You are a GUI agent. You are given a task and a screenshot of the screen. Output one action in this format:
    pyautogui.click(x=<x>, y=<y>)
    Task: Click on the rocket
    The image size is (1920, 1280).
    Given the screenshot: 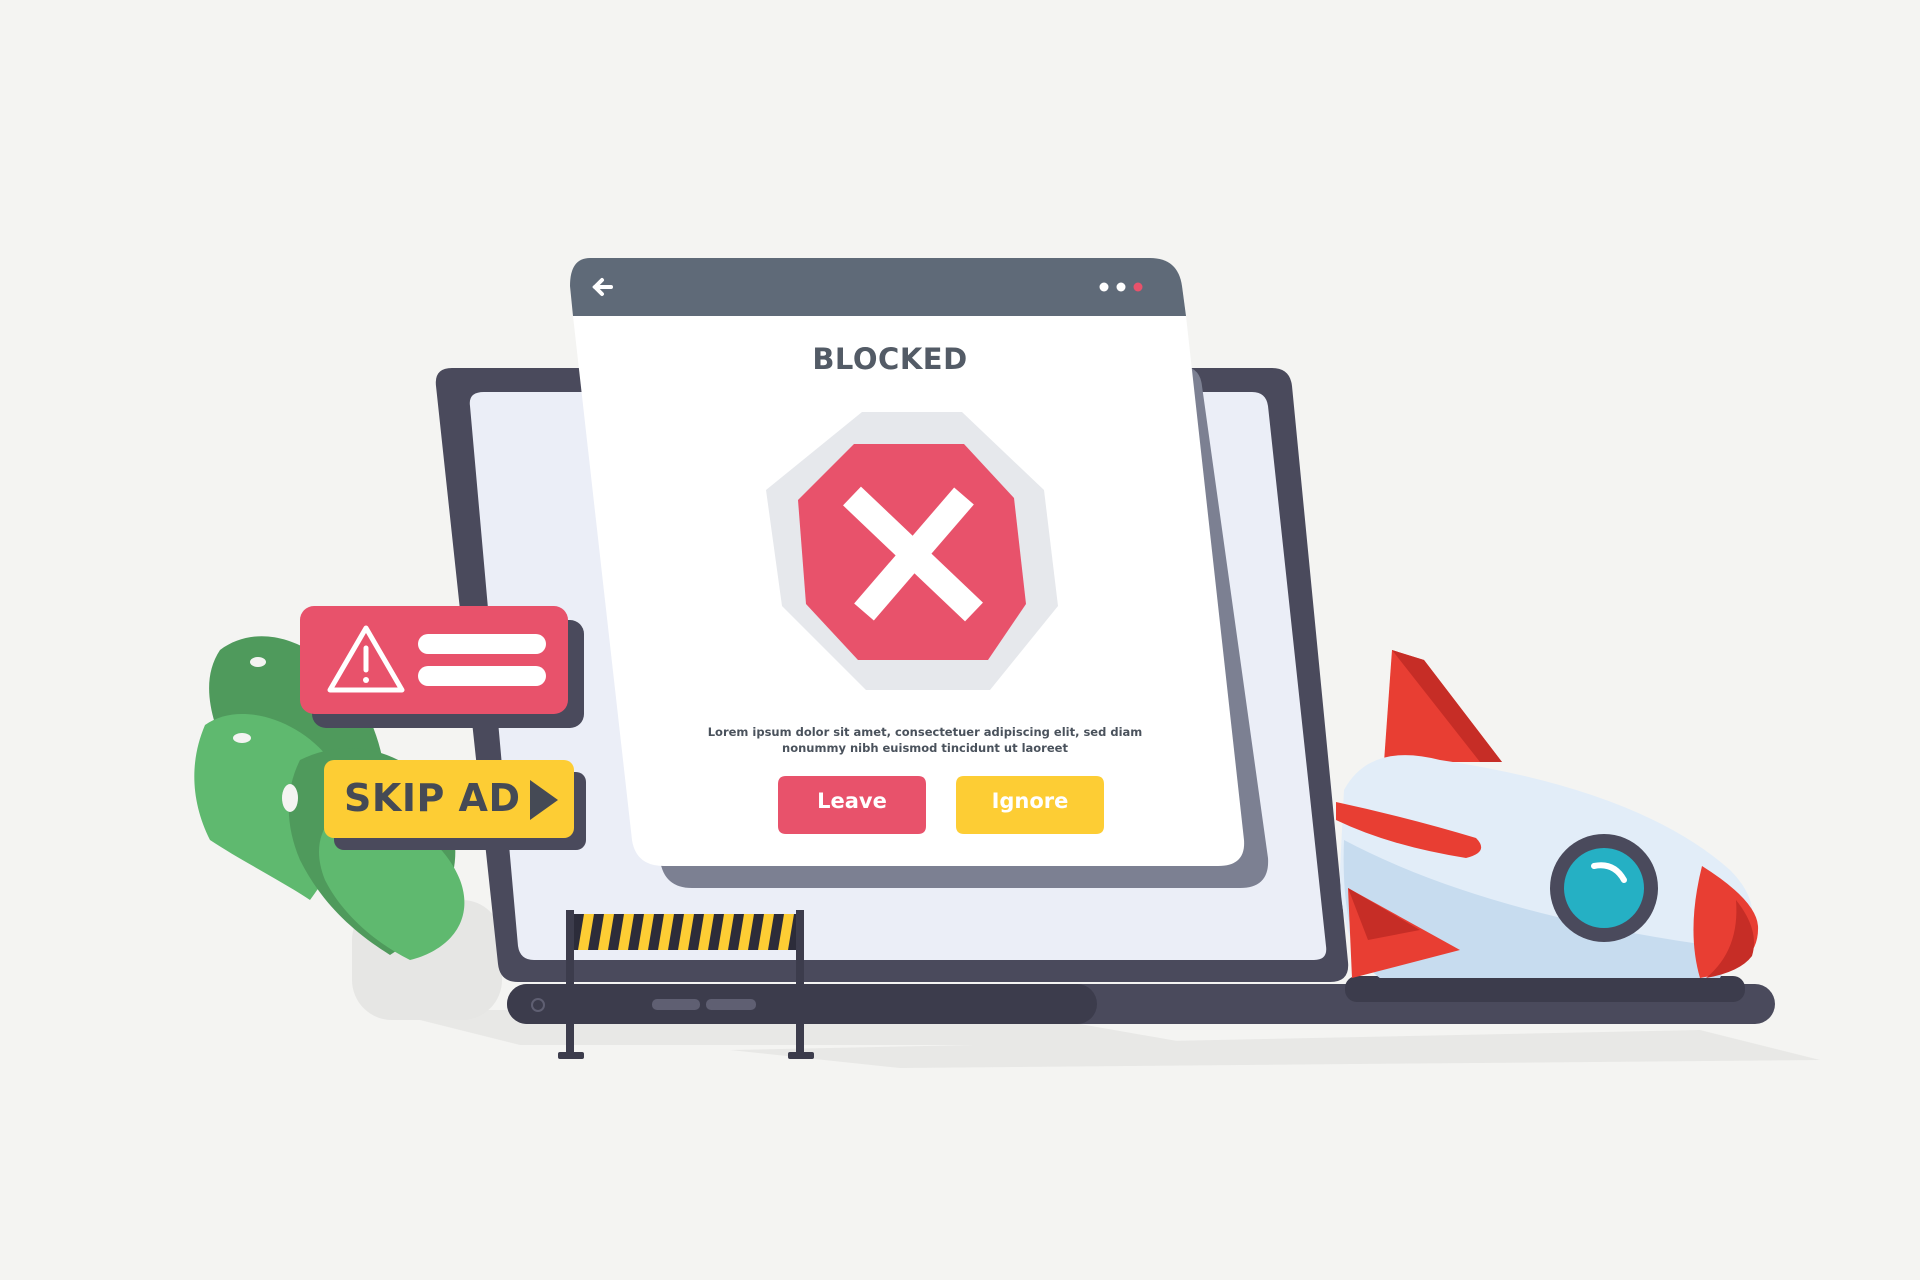 What is the action you would take?
    pyautogui.click(x=1547, y=814)
    